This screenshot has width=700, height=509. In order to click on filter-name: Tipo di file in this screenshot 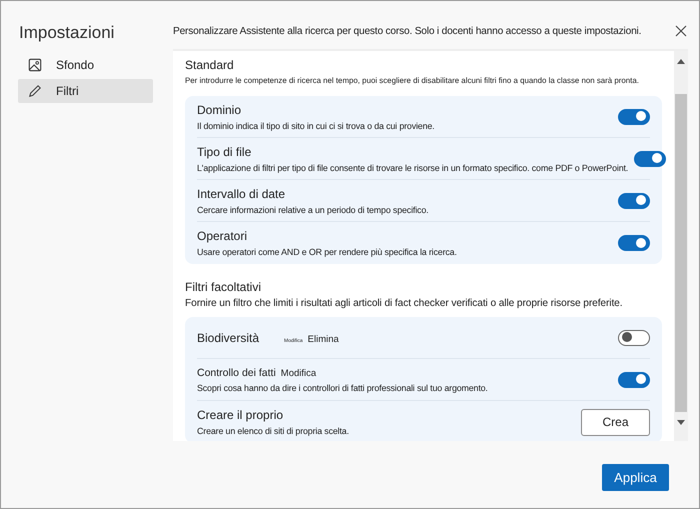, I will do `click(224, 151)`.